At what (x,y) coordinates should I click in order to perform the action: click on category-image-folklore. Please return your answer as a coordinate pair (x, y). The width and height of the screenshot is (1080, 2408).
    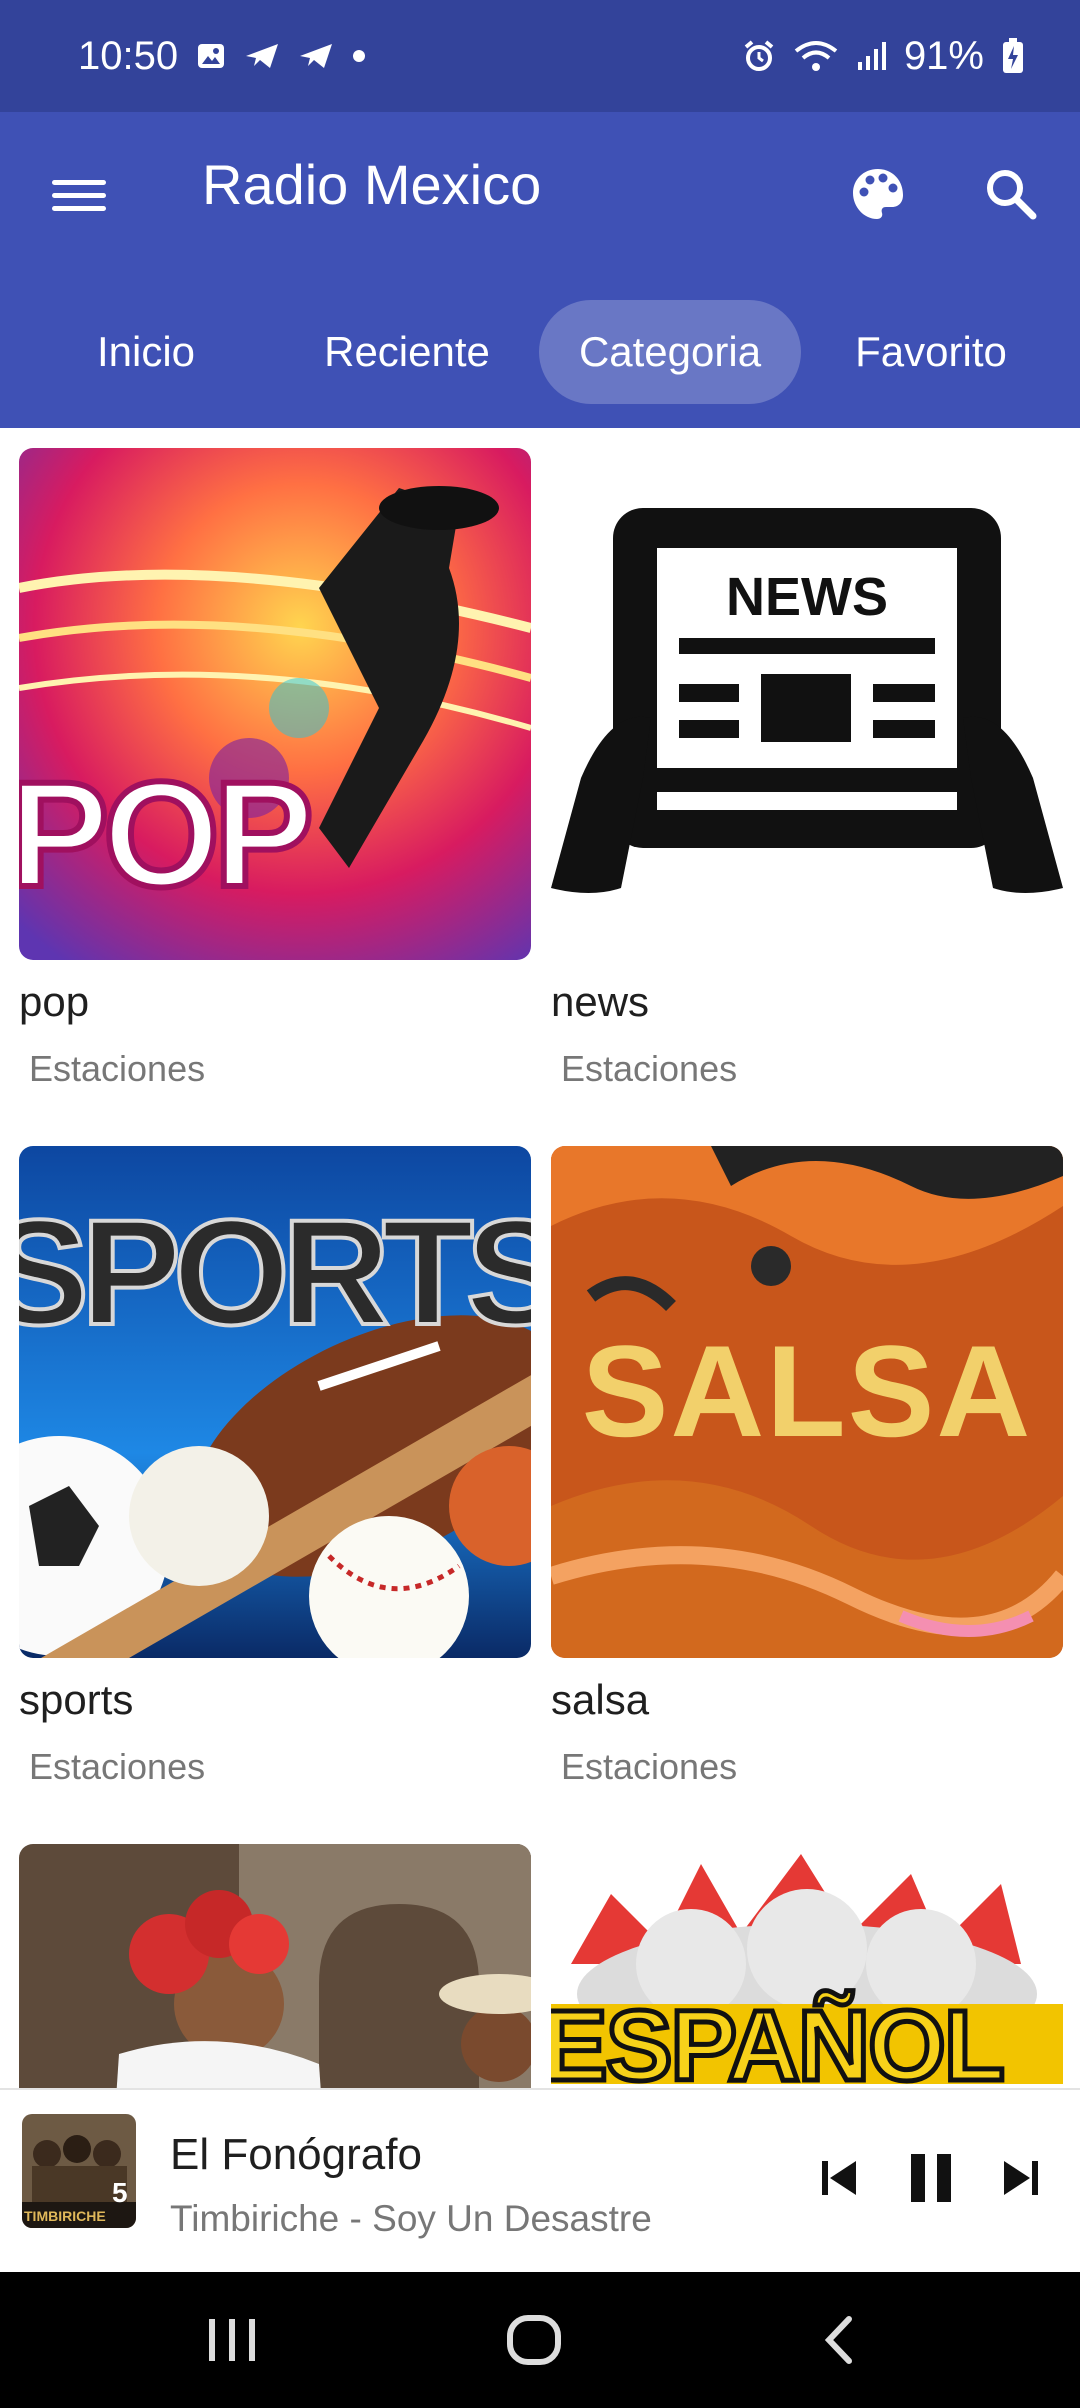
    Looking at the image, I should click on (275, 1966).